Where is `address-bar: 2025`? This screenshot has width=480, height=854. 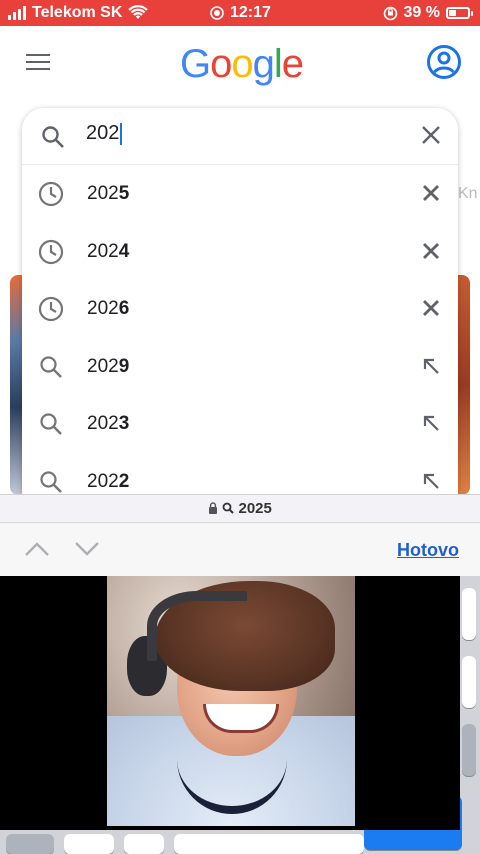 address-bar: 2025 is located at coordinates (240, 508).